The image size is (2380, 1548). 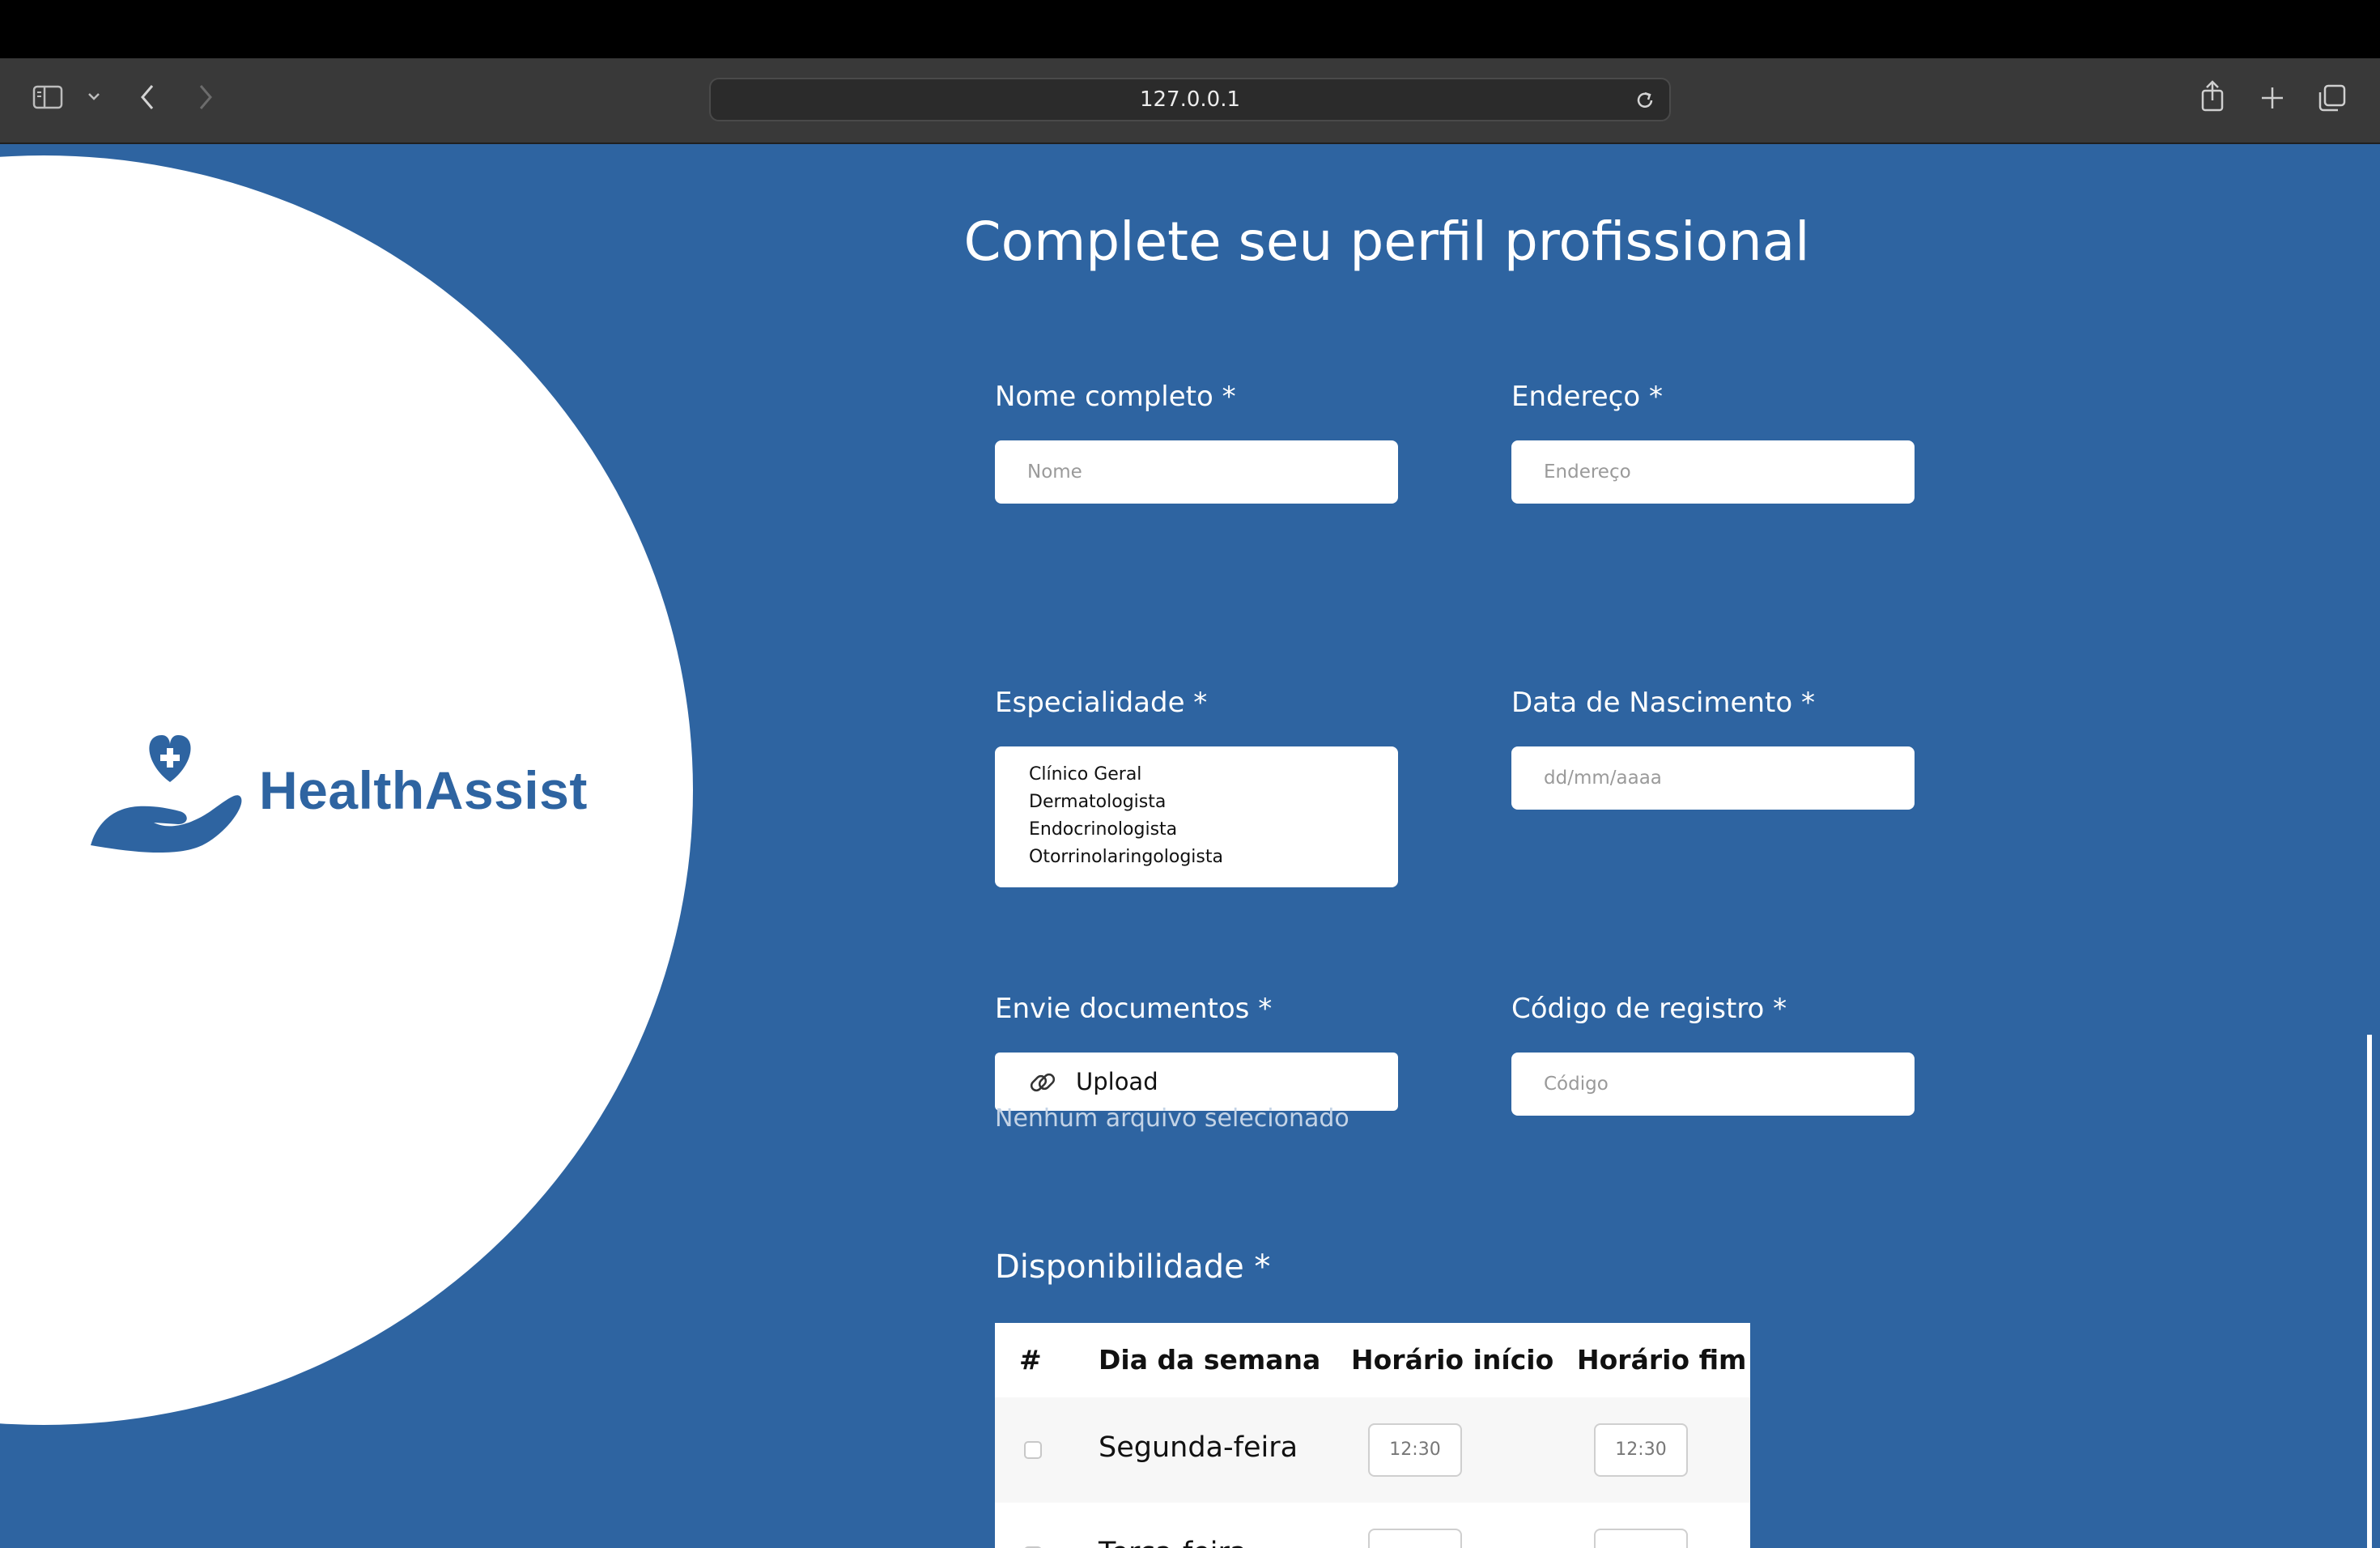 What do you see at coordinates (94, 97) in the screenshot?
I see `chevron-down-icon` at bounding box center [94, 97].